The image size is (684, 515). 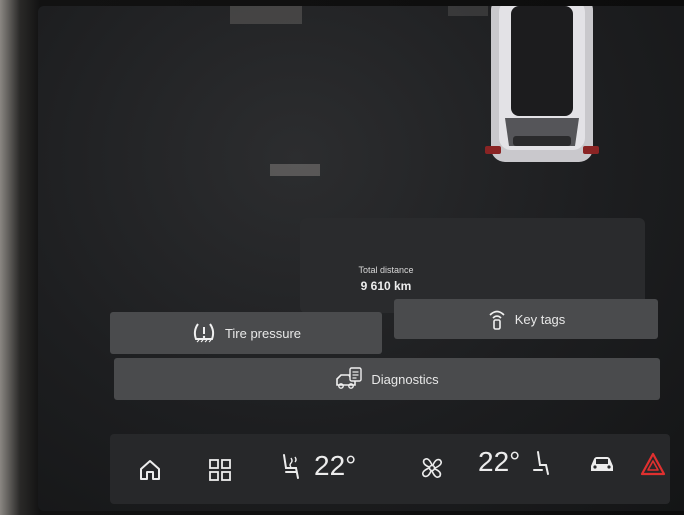 I want to click on tire-pressure-button: Tire pressure, so click(x=246, y=333).